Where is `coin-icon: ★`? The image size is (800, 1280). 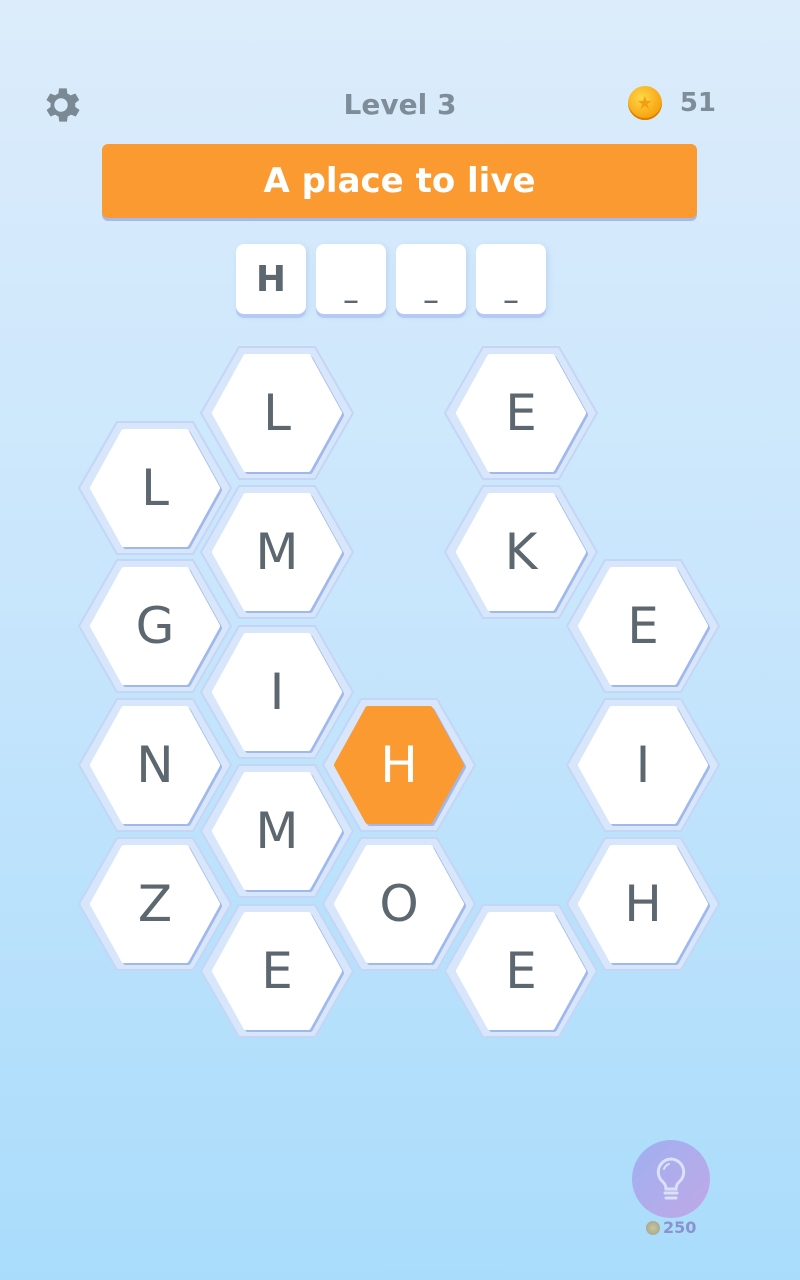
coin-icon: ★ is located at coordinates (644, 103).